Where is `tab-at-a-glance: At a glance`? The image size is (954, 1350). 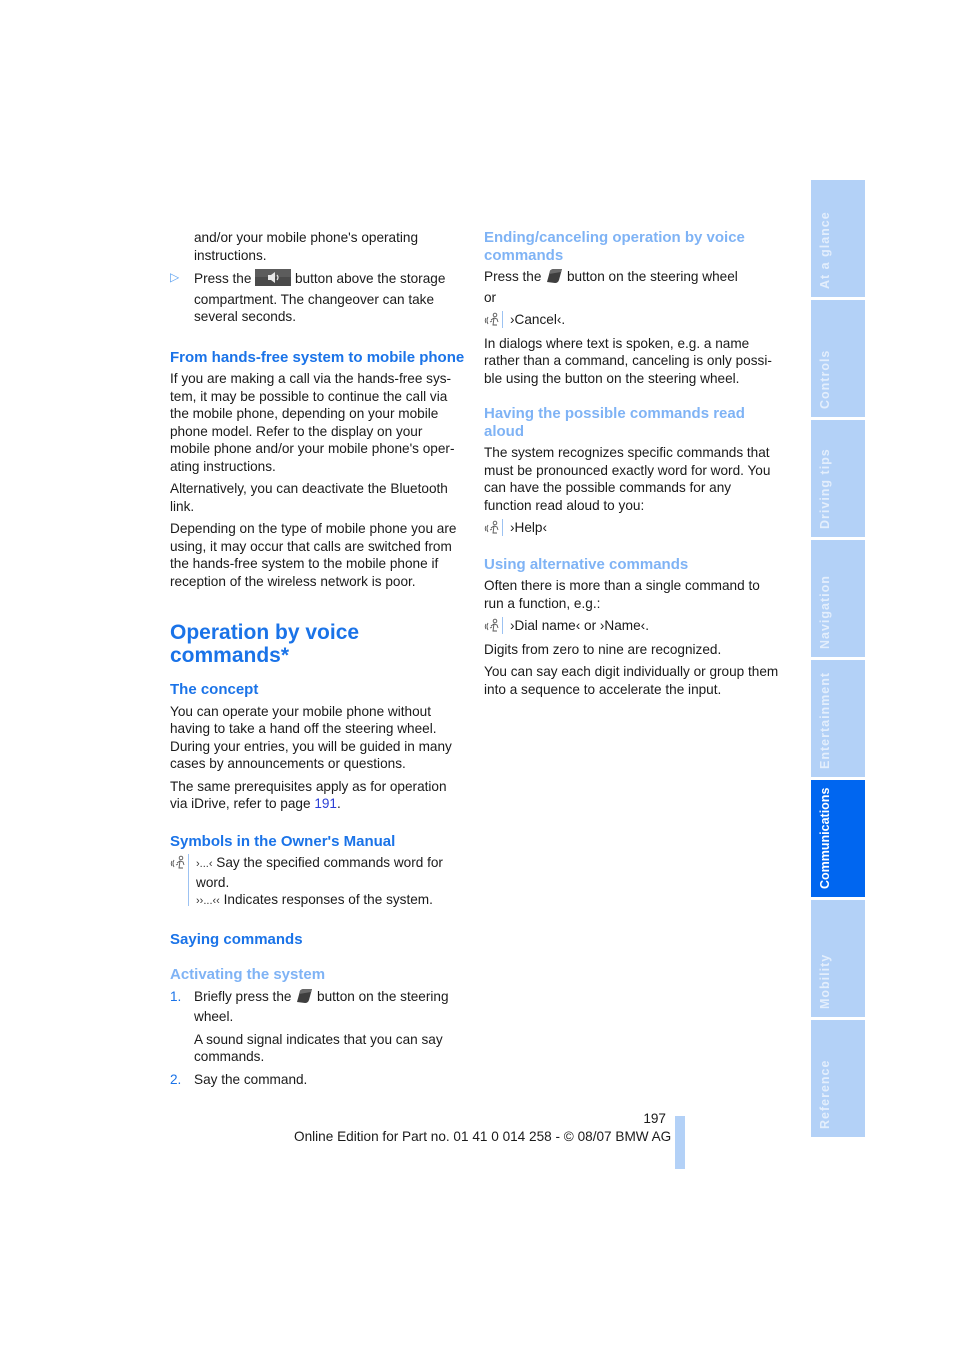 tab-at-a-glance: At a glance is located at coordinates (838, 238).